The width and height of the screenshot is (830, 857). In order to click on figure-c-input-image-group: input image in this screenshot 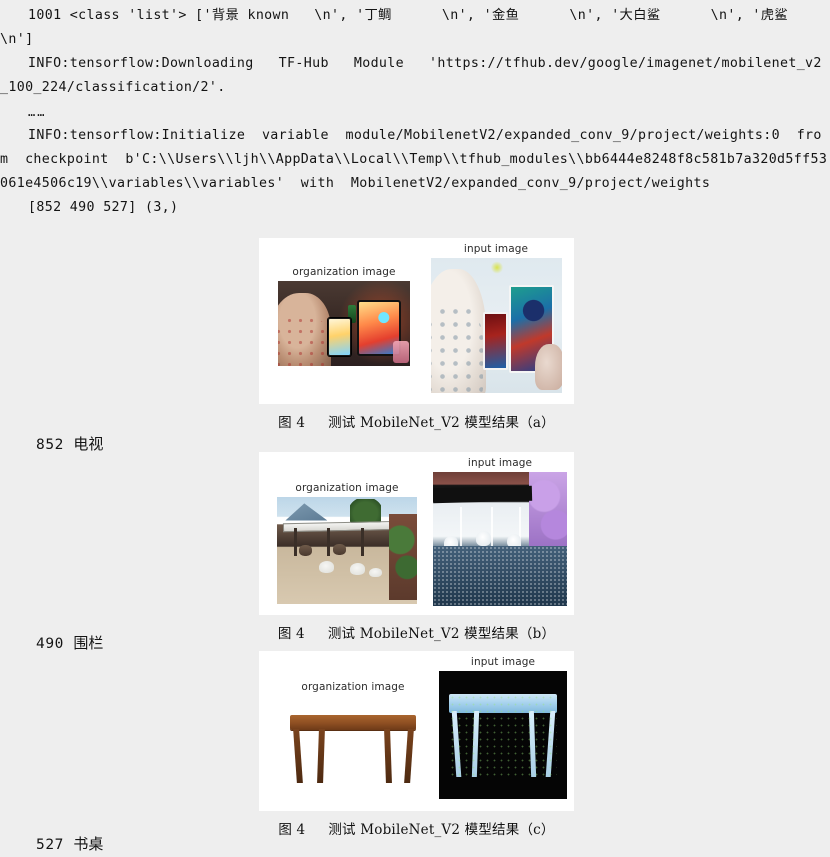, I will do `click(503, 727)`.